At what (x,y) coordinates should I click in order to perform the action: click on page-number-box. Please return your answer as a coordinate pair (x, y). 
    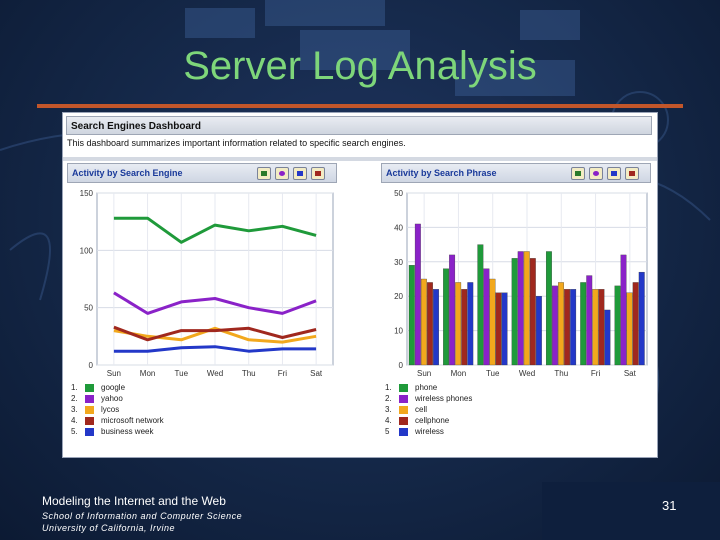
    Looking at the image, I should click on (631, 511).